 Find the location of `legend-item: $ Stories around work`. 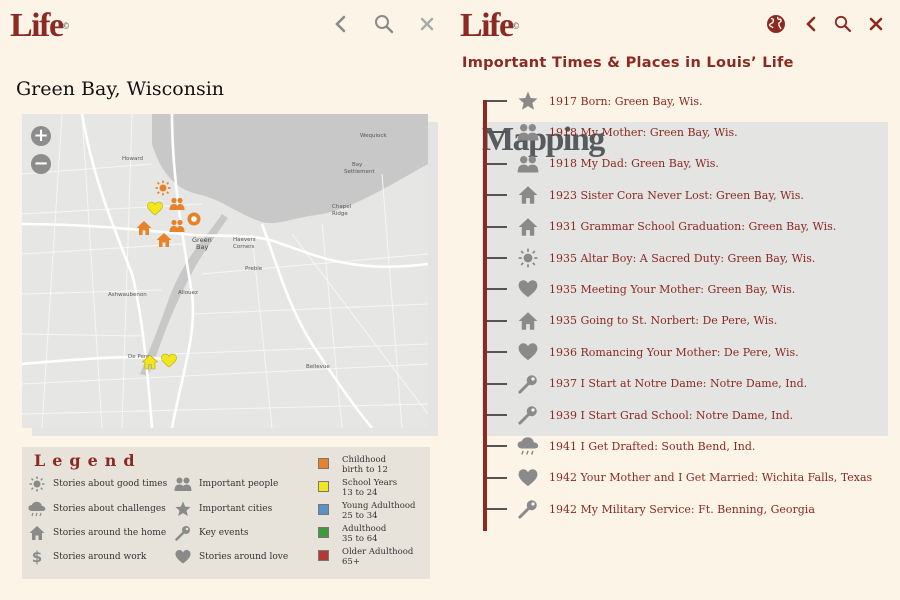

legend-item: $ Stories around work is located at coordinates (87, 557).